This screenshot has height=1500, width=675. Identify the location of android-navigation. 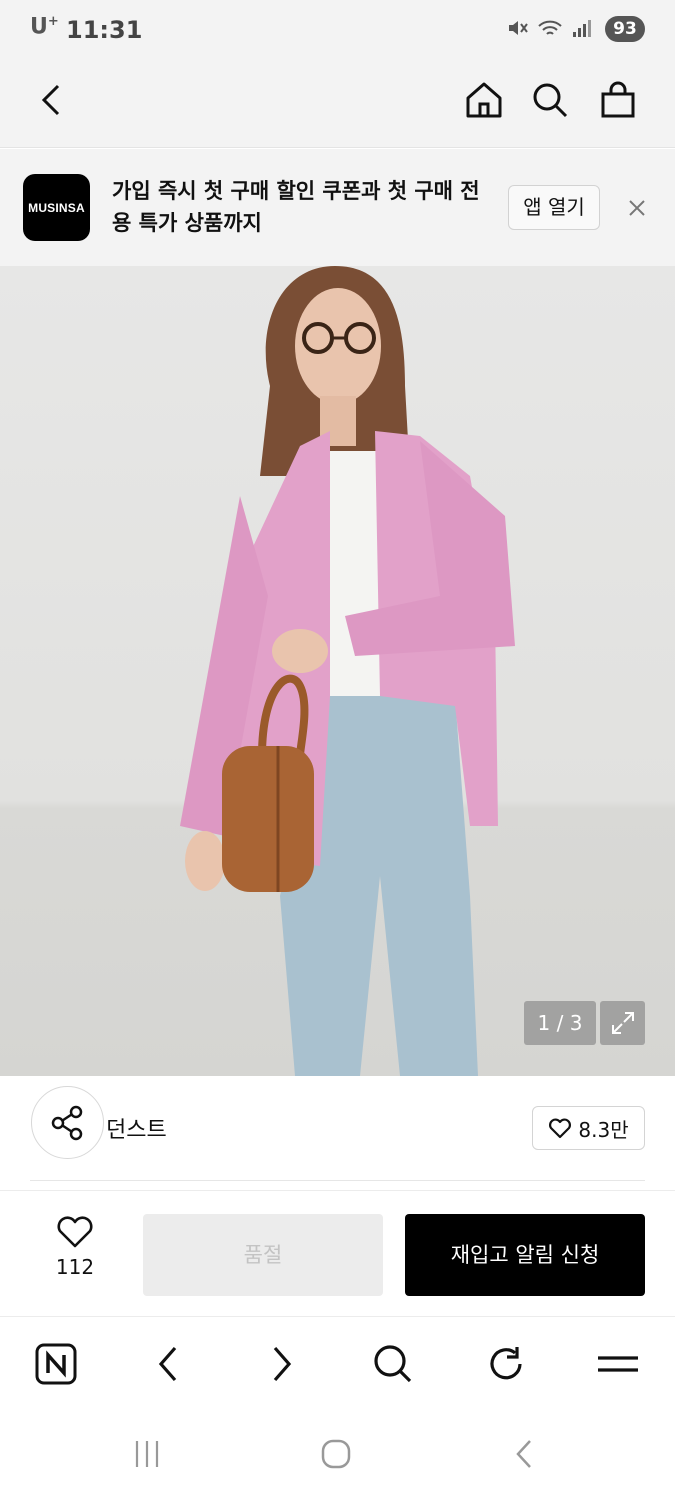
(337, 1455).